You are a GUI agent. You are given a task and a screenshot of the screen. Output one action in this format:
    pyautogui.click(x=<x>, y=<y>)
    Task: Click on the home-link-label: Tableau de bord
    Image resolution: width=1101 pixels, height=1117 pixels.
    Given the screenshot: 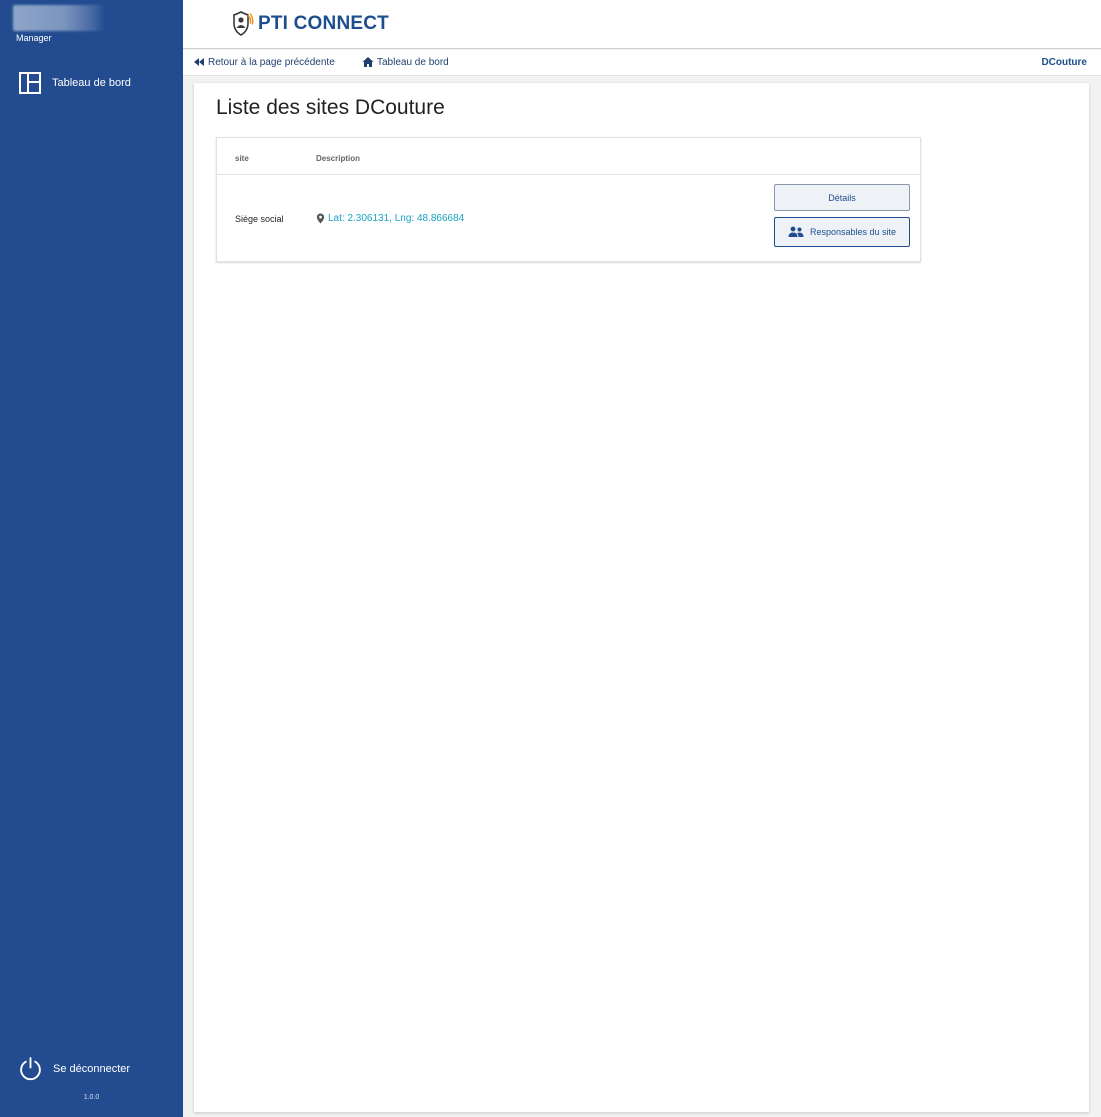 What is the action you would take?
    pyautogui.click(x=413, y=62)
    